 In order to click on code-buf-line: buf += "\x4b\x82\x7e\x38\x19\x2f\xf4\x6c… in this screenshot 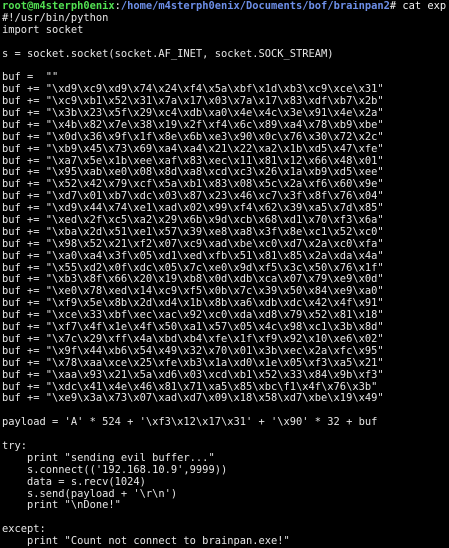, I will do `click(193, 125)`.